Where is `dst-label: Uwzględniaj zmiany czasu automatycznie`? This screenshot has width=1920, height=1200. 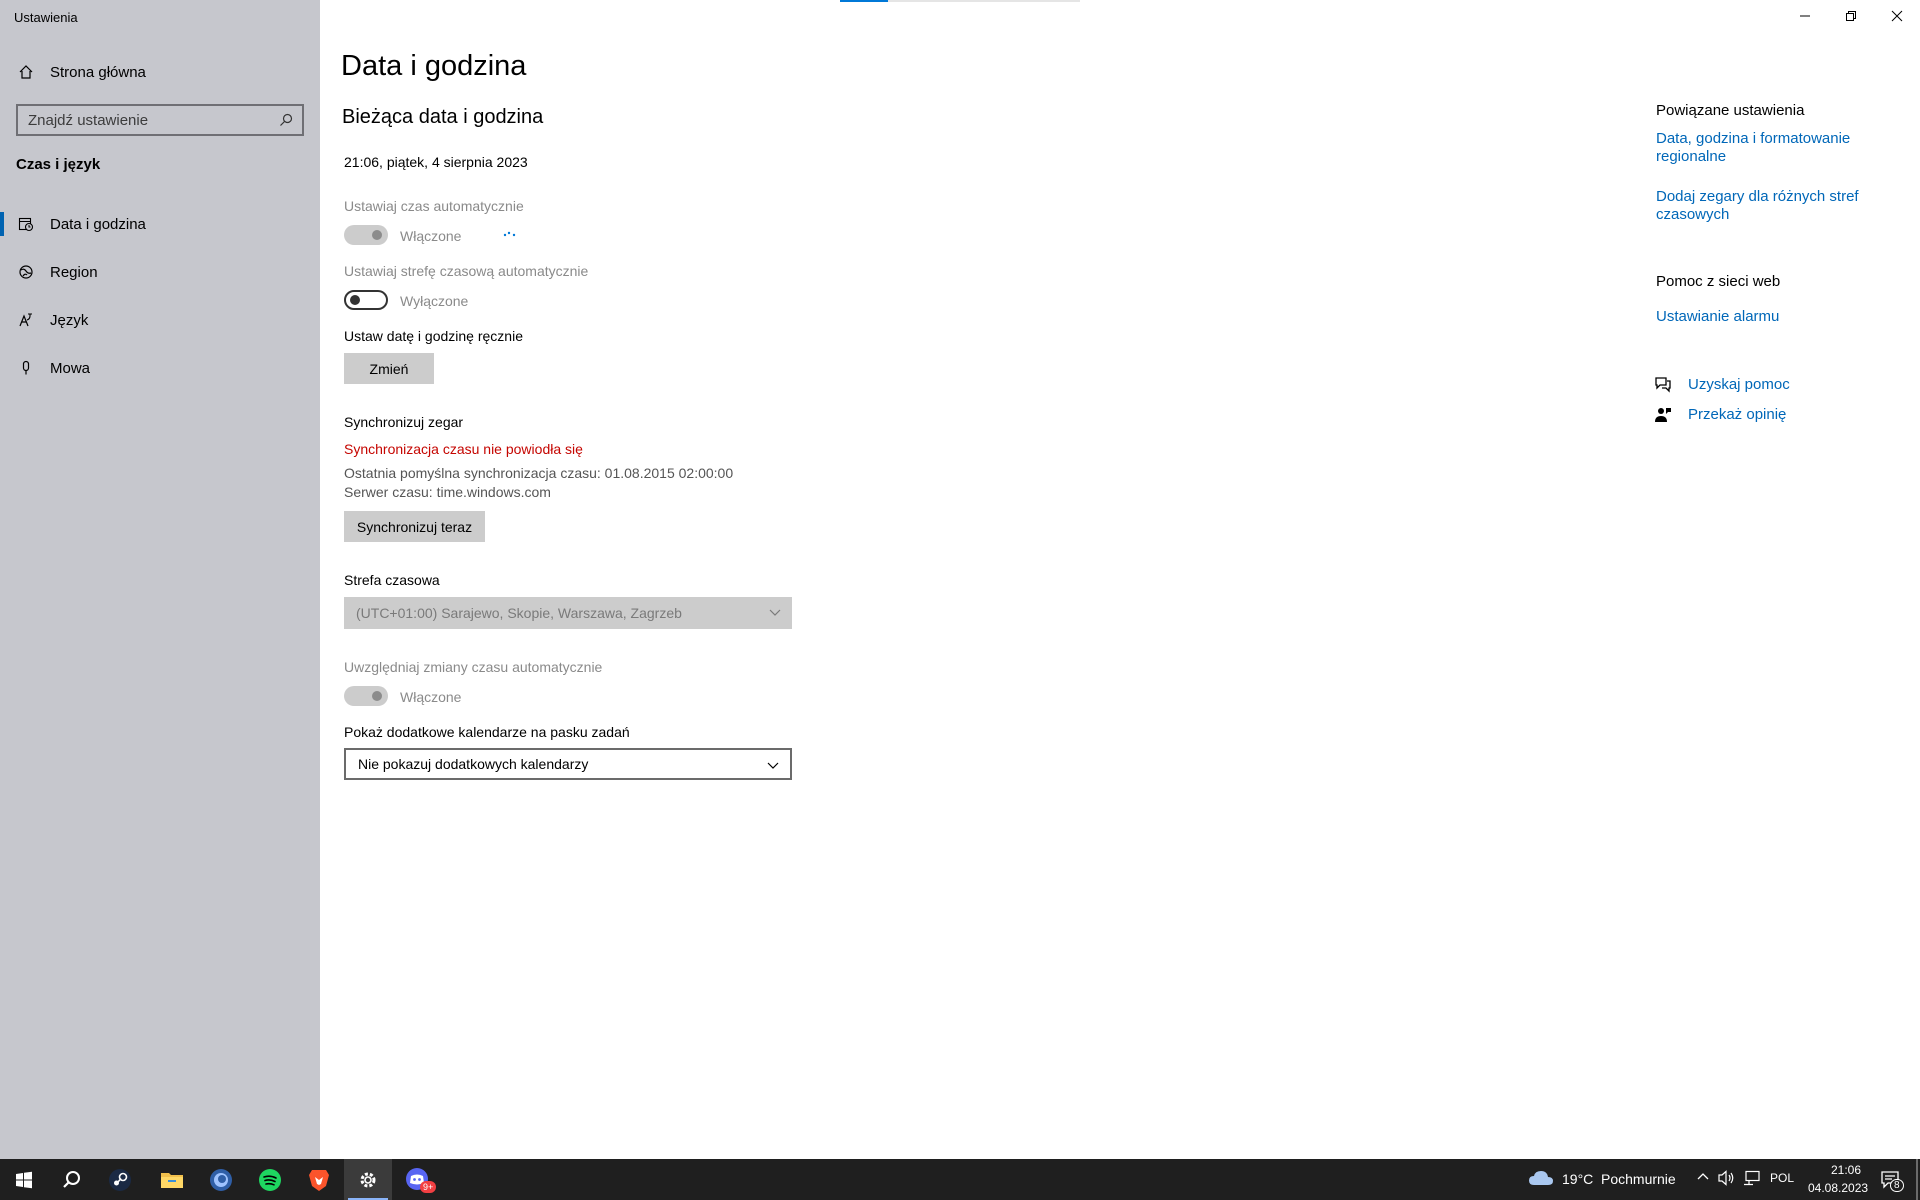
dst-label: Uwzględniaj zmiany czasu automatycznie is located at coordinates (473, 667).